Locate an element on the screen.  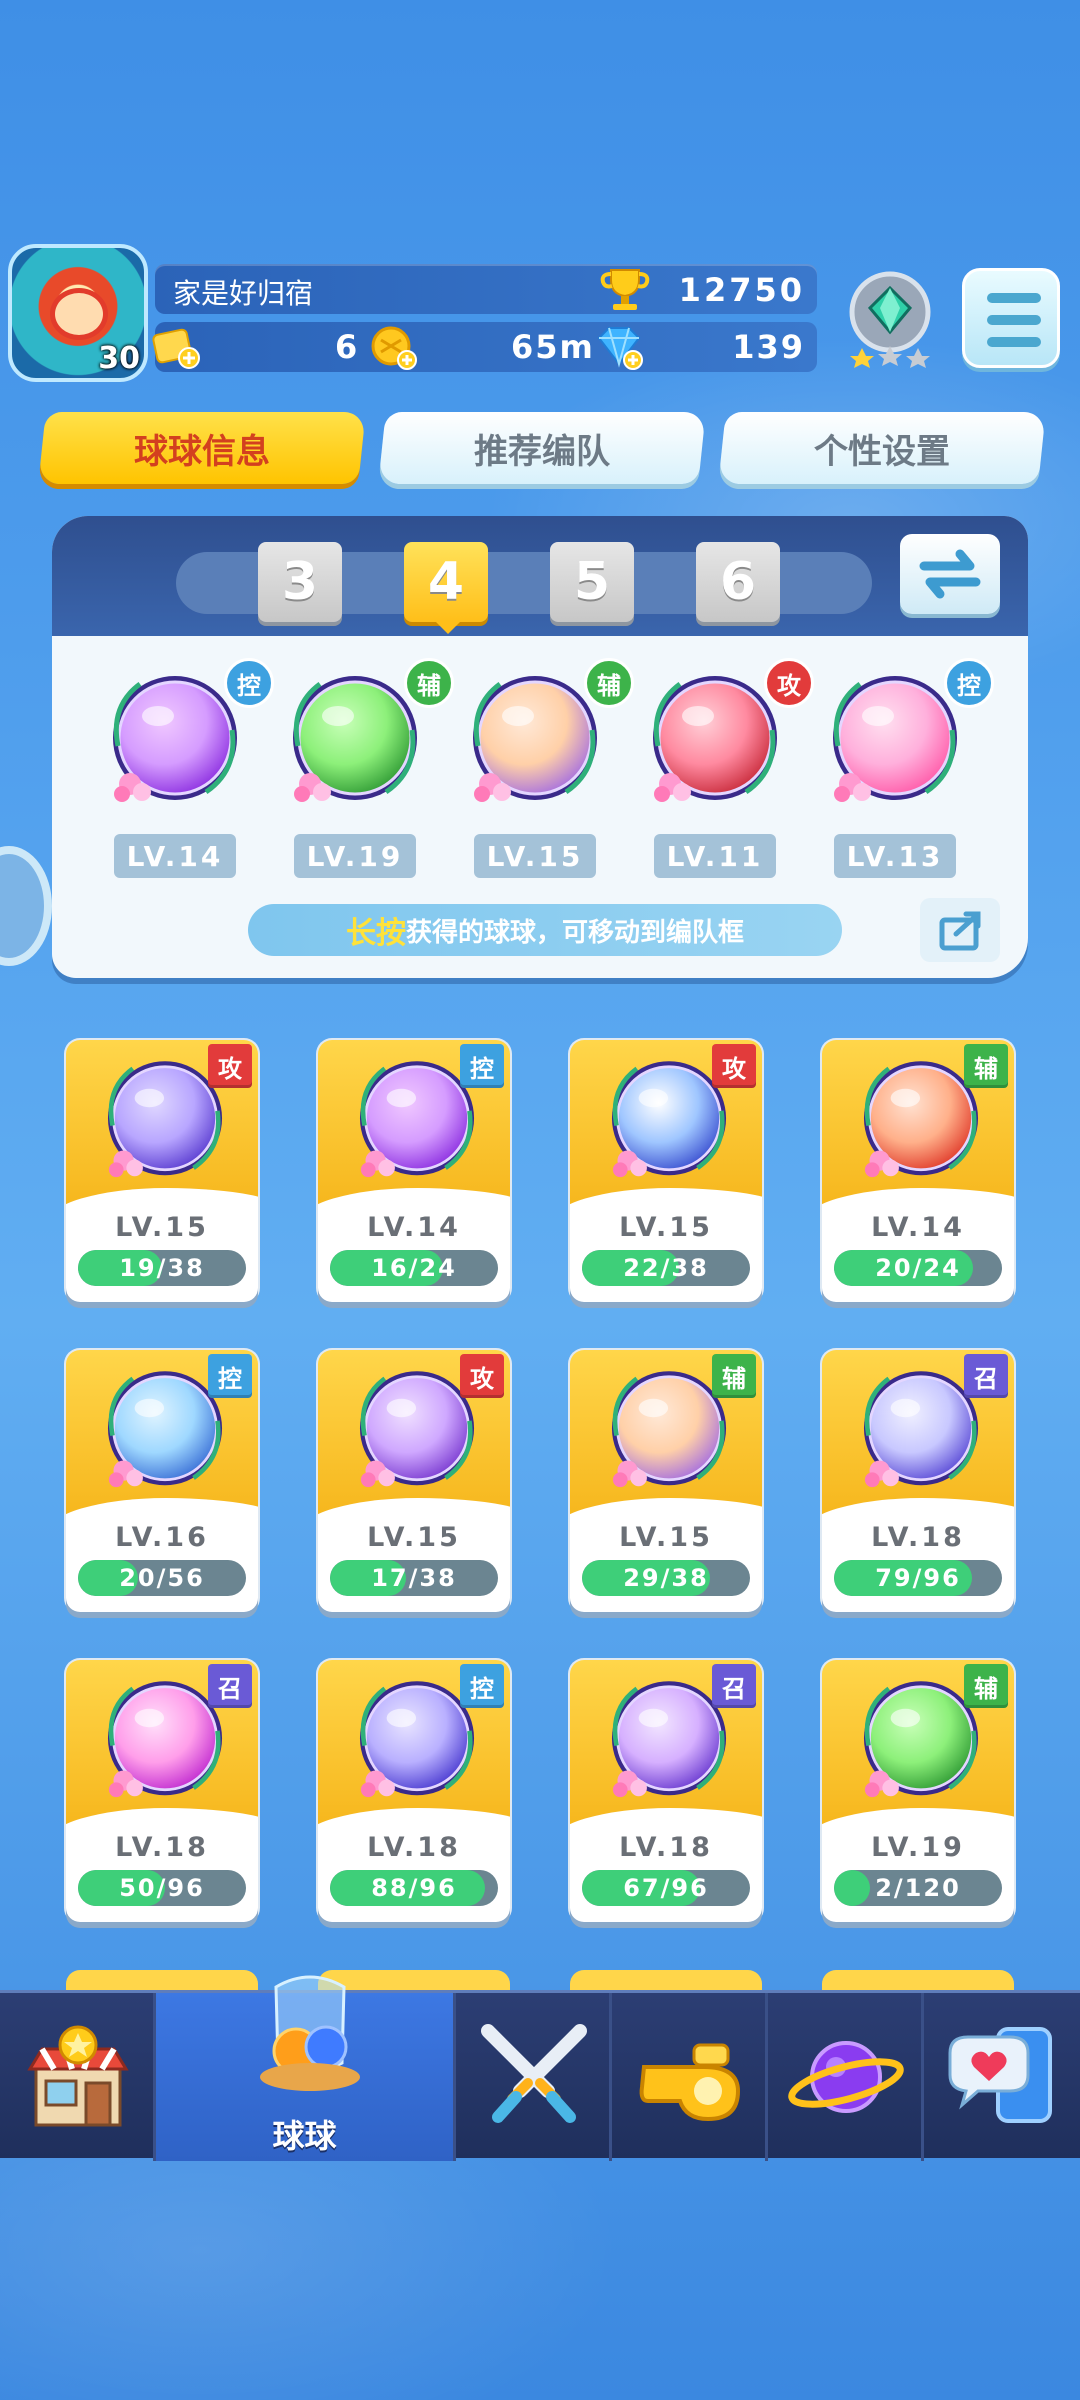
card-level: LV.19 is located at coordinates (918, 1847).